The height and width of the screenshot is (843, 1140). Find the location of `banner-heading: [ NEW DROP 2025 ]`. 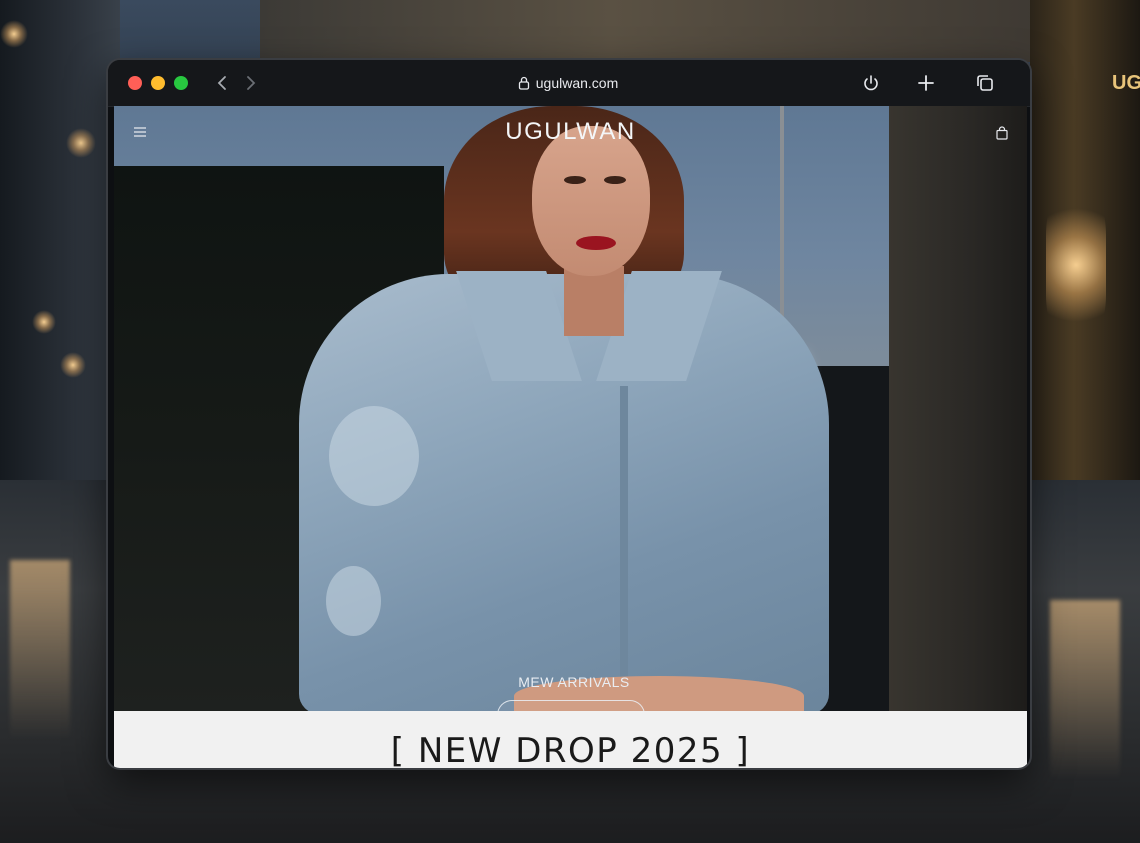

banner-heading: [ NEW DROP 2025 ] is located at coordinates (570, 749).